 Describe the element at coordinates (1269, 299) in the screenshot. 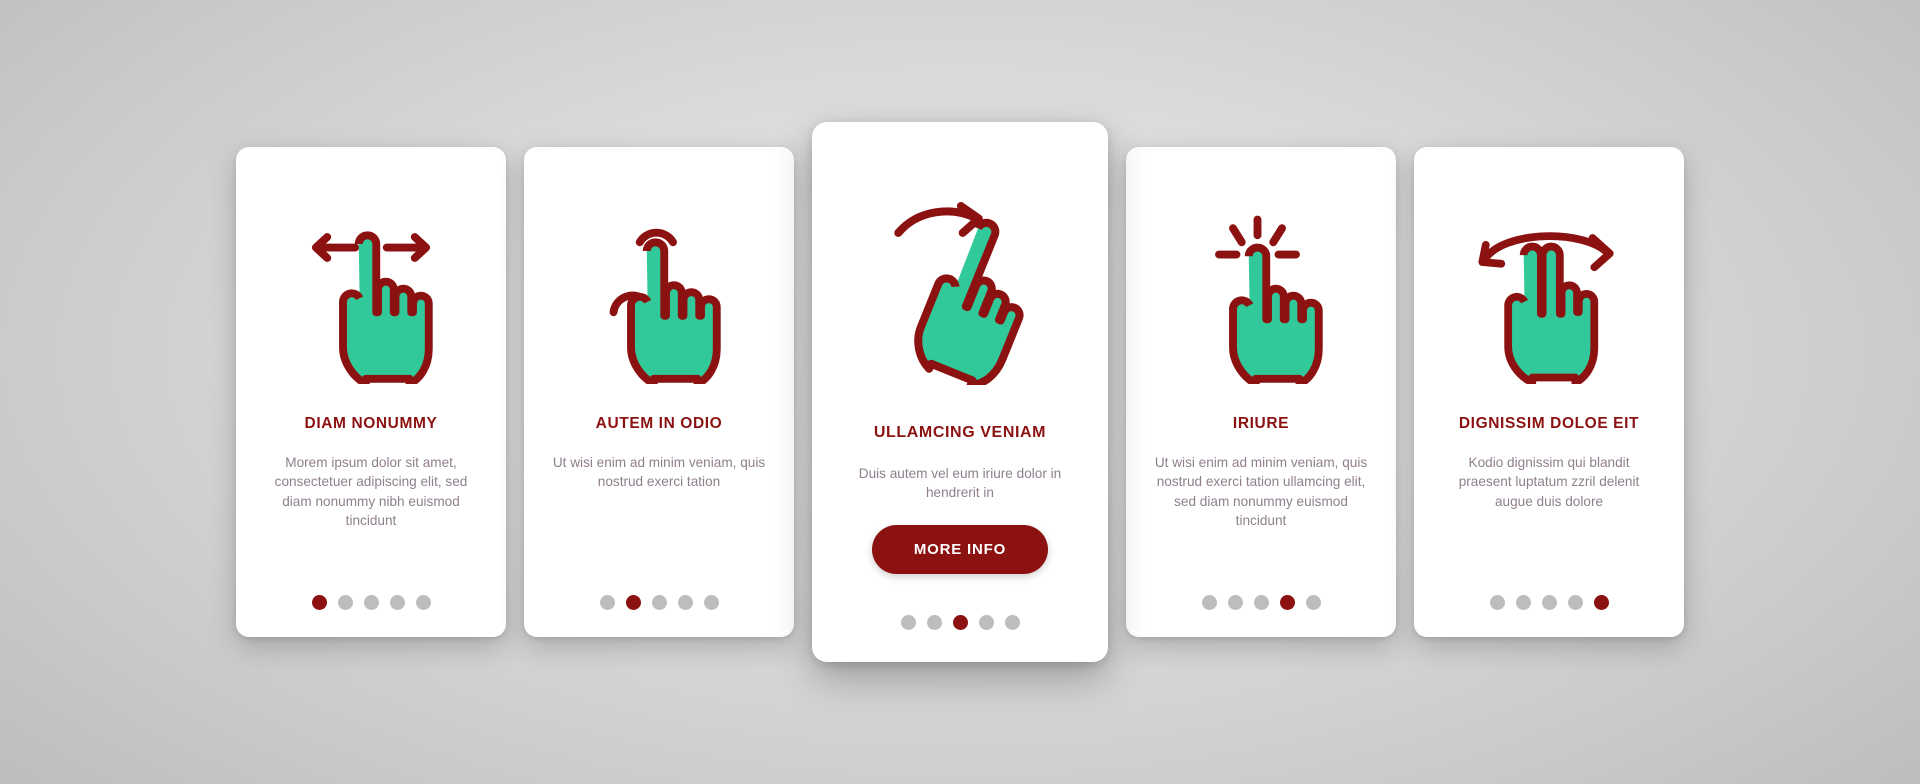

I see `tap-click-gesture-icon` at that location.